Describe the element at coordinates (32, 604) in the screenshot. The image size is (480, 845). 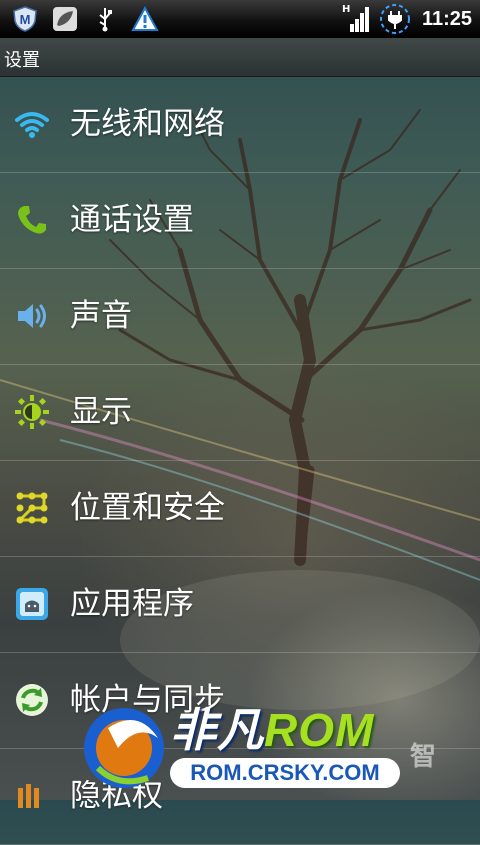
I see `android-app-icon` at that location.